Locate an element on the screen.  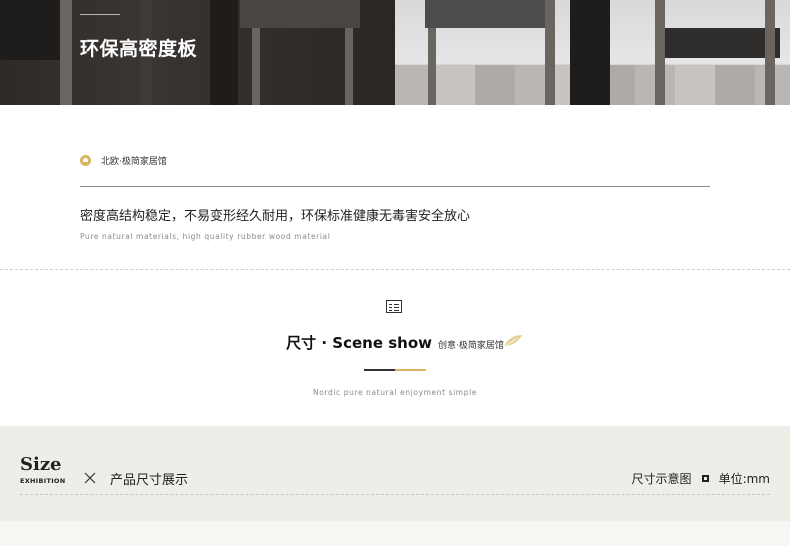
intro-divider is located at coordinates (395, 186).